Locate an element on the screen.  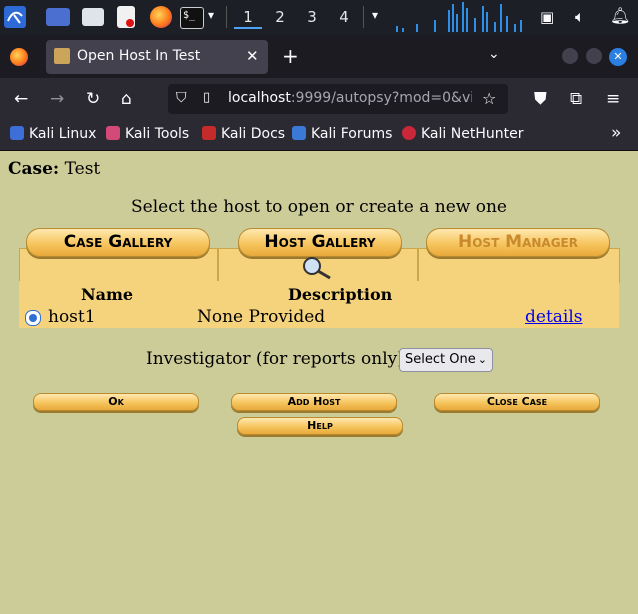
workspace-menu-chevron-icon: ▾ is located at coordinates (375, 15).